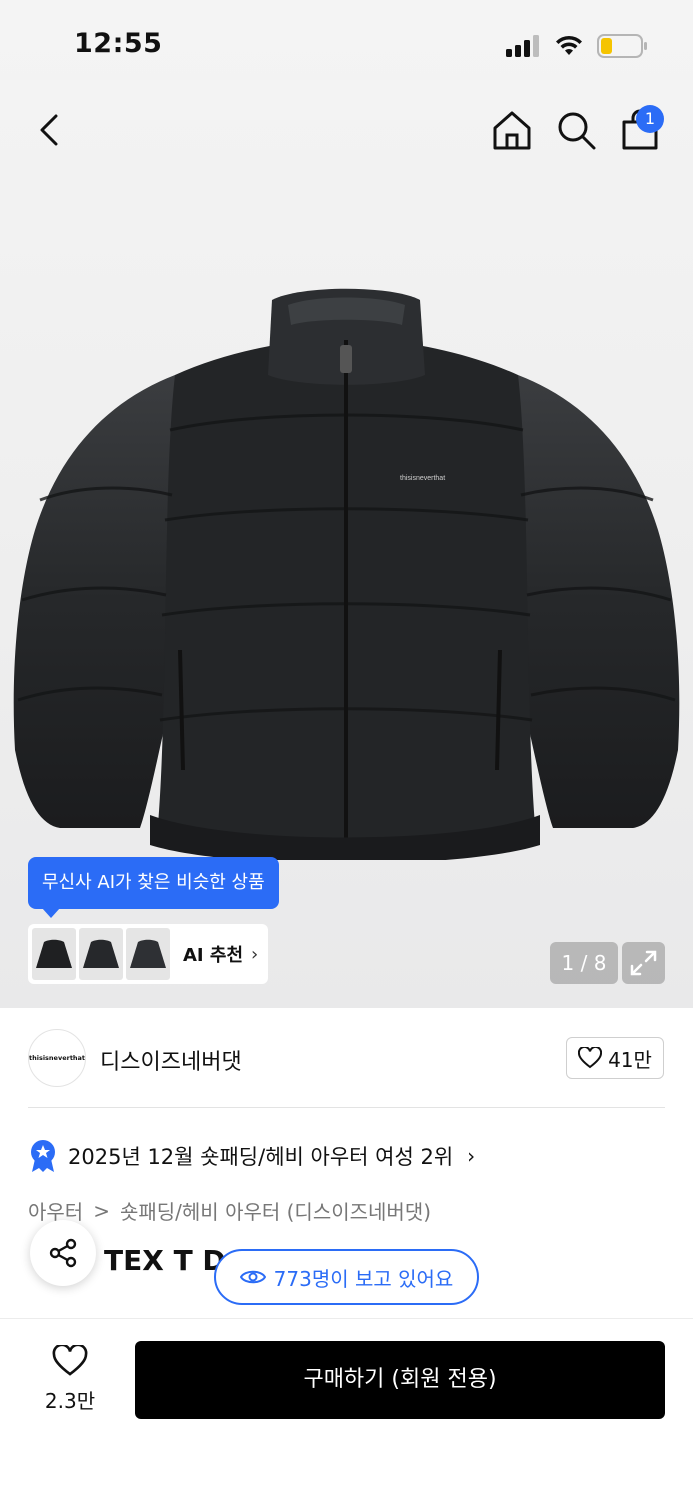  Describe the element at coordinates (576, 130) in the screenshot. I see `search-icon` at that location.